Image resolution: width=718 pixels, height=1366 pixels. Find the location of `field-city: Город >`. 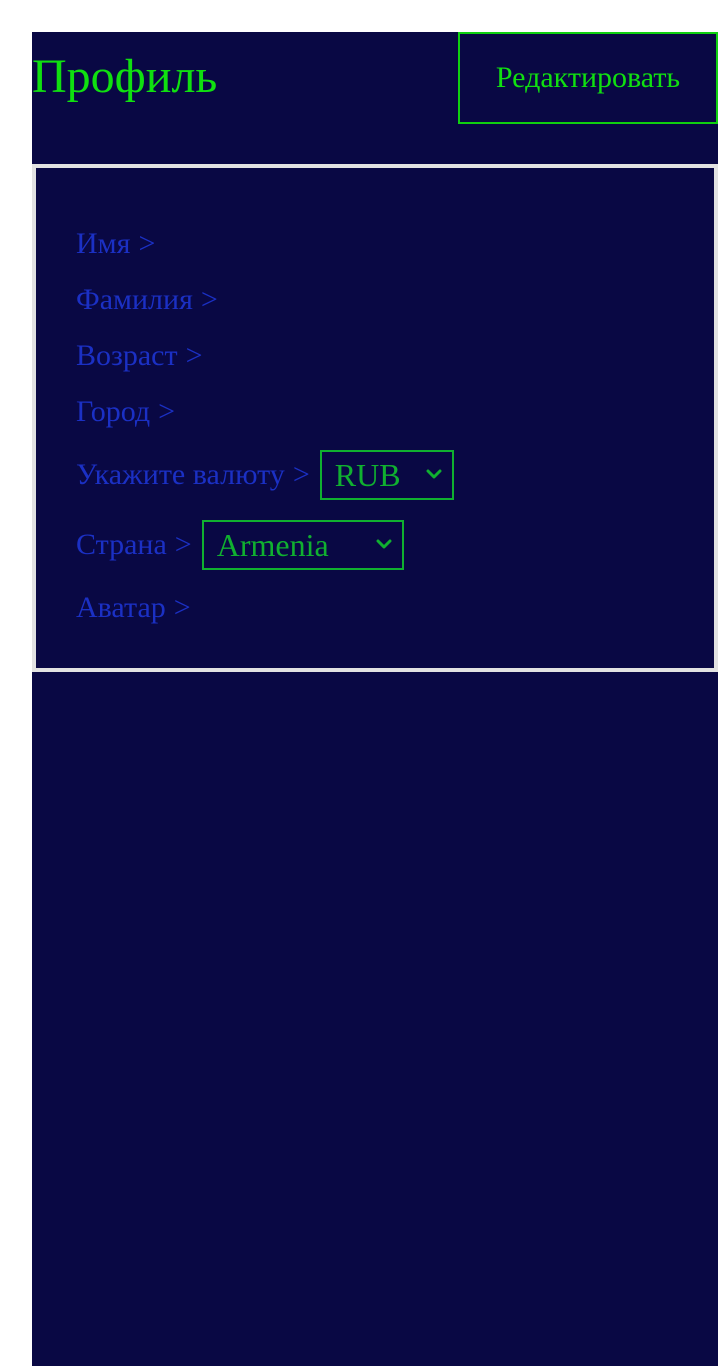

field-city: Город > is located at coordinates (125, 412).